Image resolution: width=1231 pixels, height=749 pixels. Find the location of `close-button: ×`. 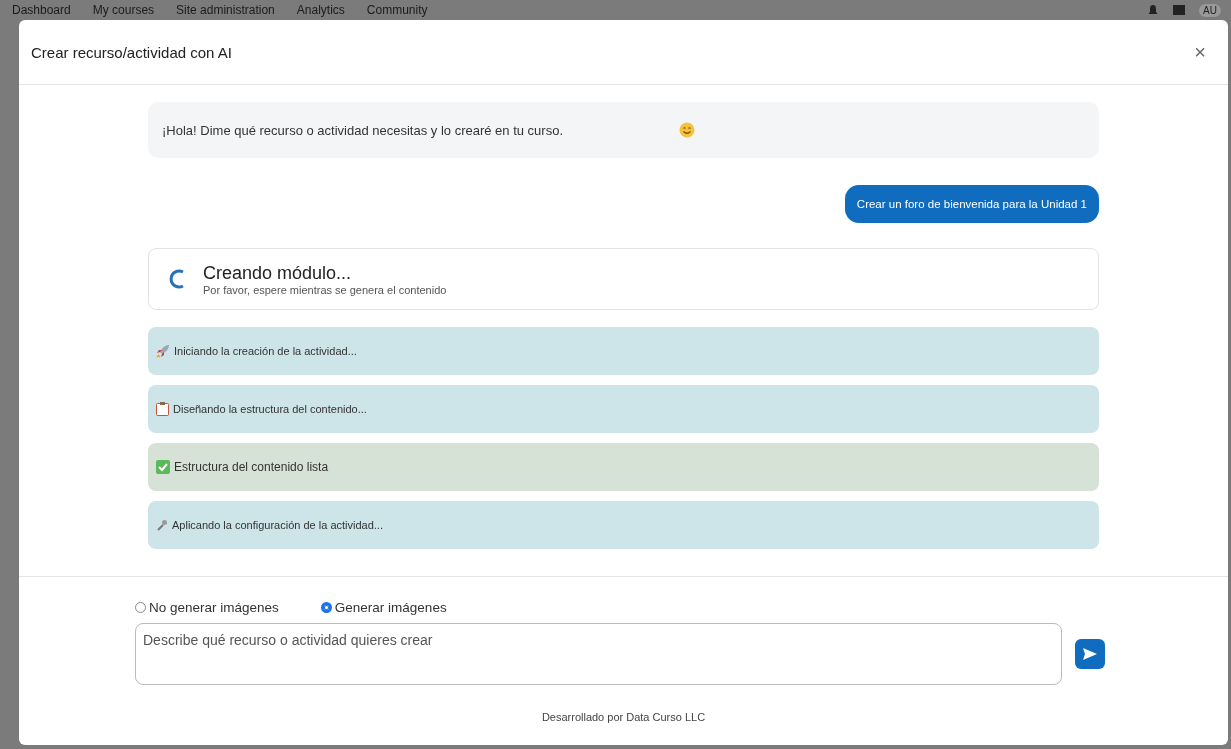

close-button: × is located at coordinates (1200, 52).